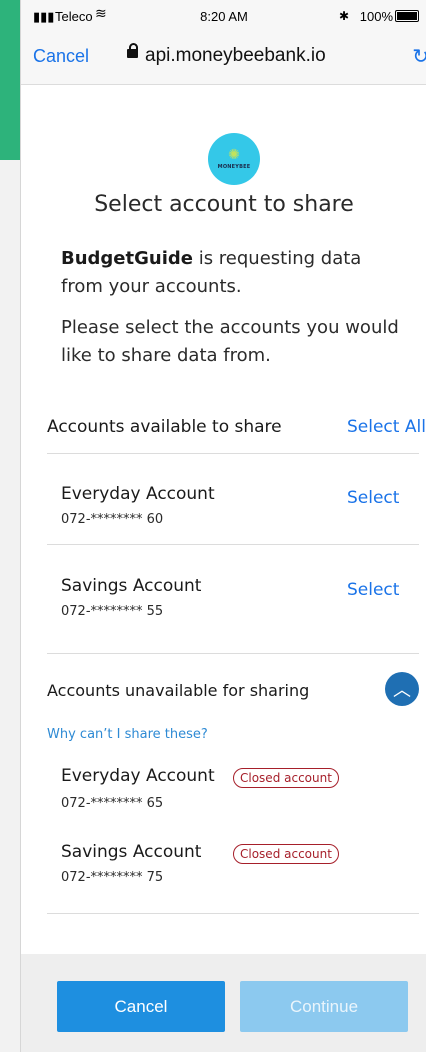 The height and width of the screenshot is (1052, 426). I want to click on why-cant-share-link: Why can’t I share these?, so click(127, 734).